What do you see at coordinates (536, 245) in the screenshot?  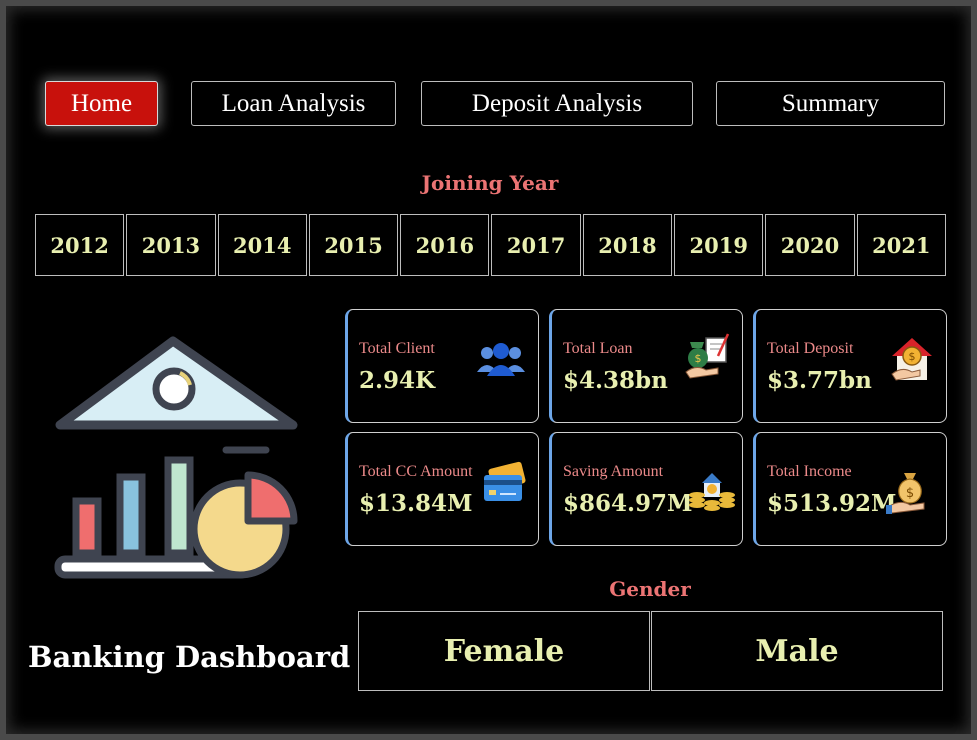 I see `year-2017: 2017` at bounding box center [536, 245].